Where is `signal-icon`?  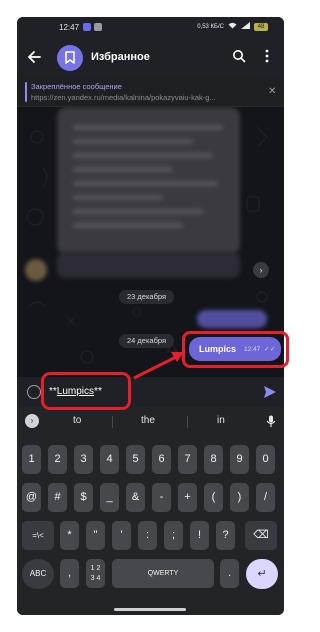 signal-icon is located at coordinates (245, 26).